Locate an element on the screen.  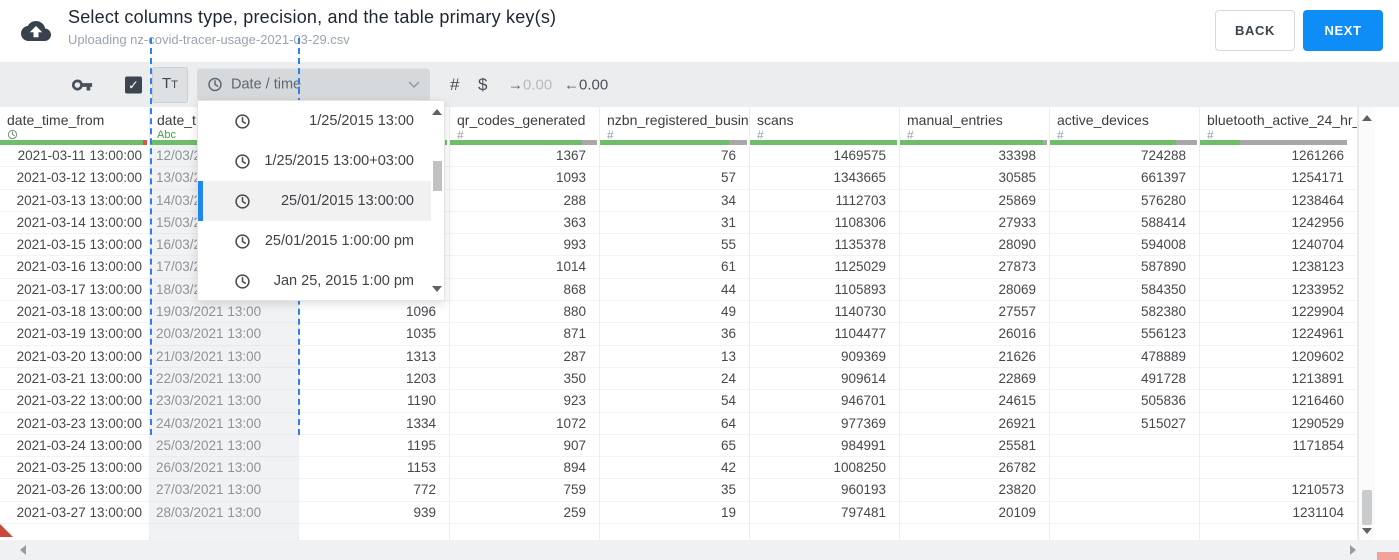
table-cell: 28069 is located at coordinates (974, 290).